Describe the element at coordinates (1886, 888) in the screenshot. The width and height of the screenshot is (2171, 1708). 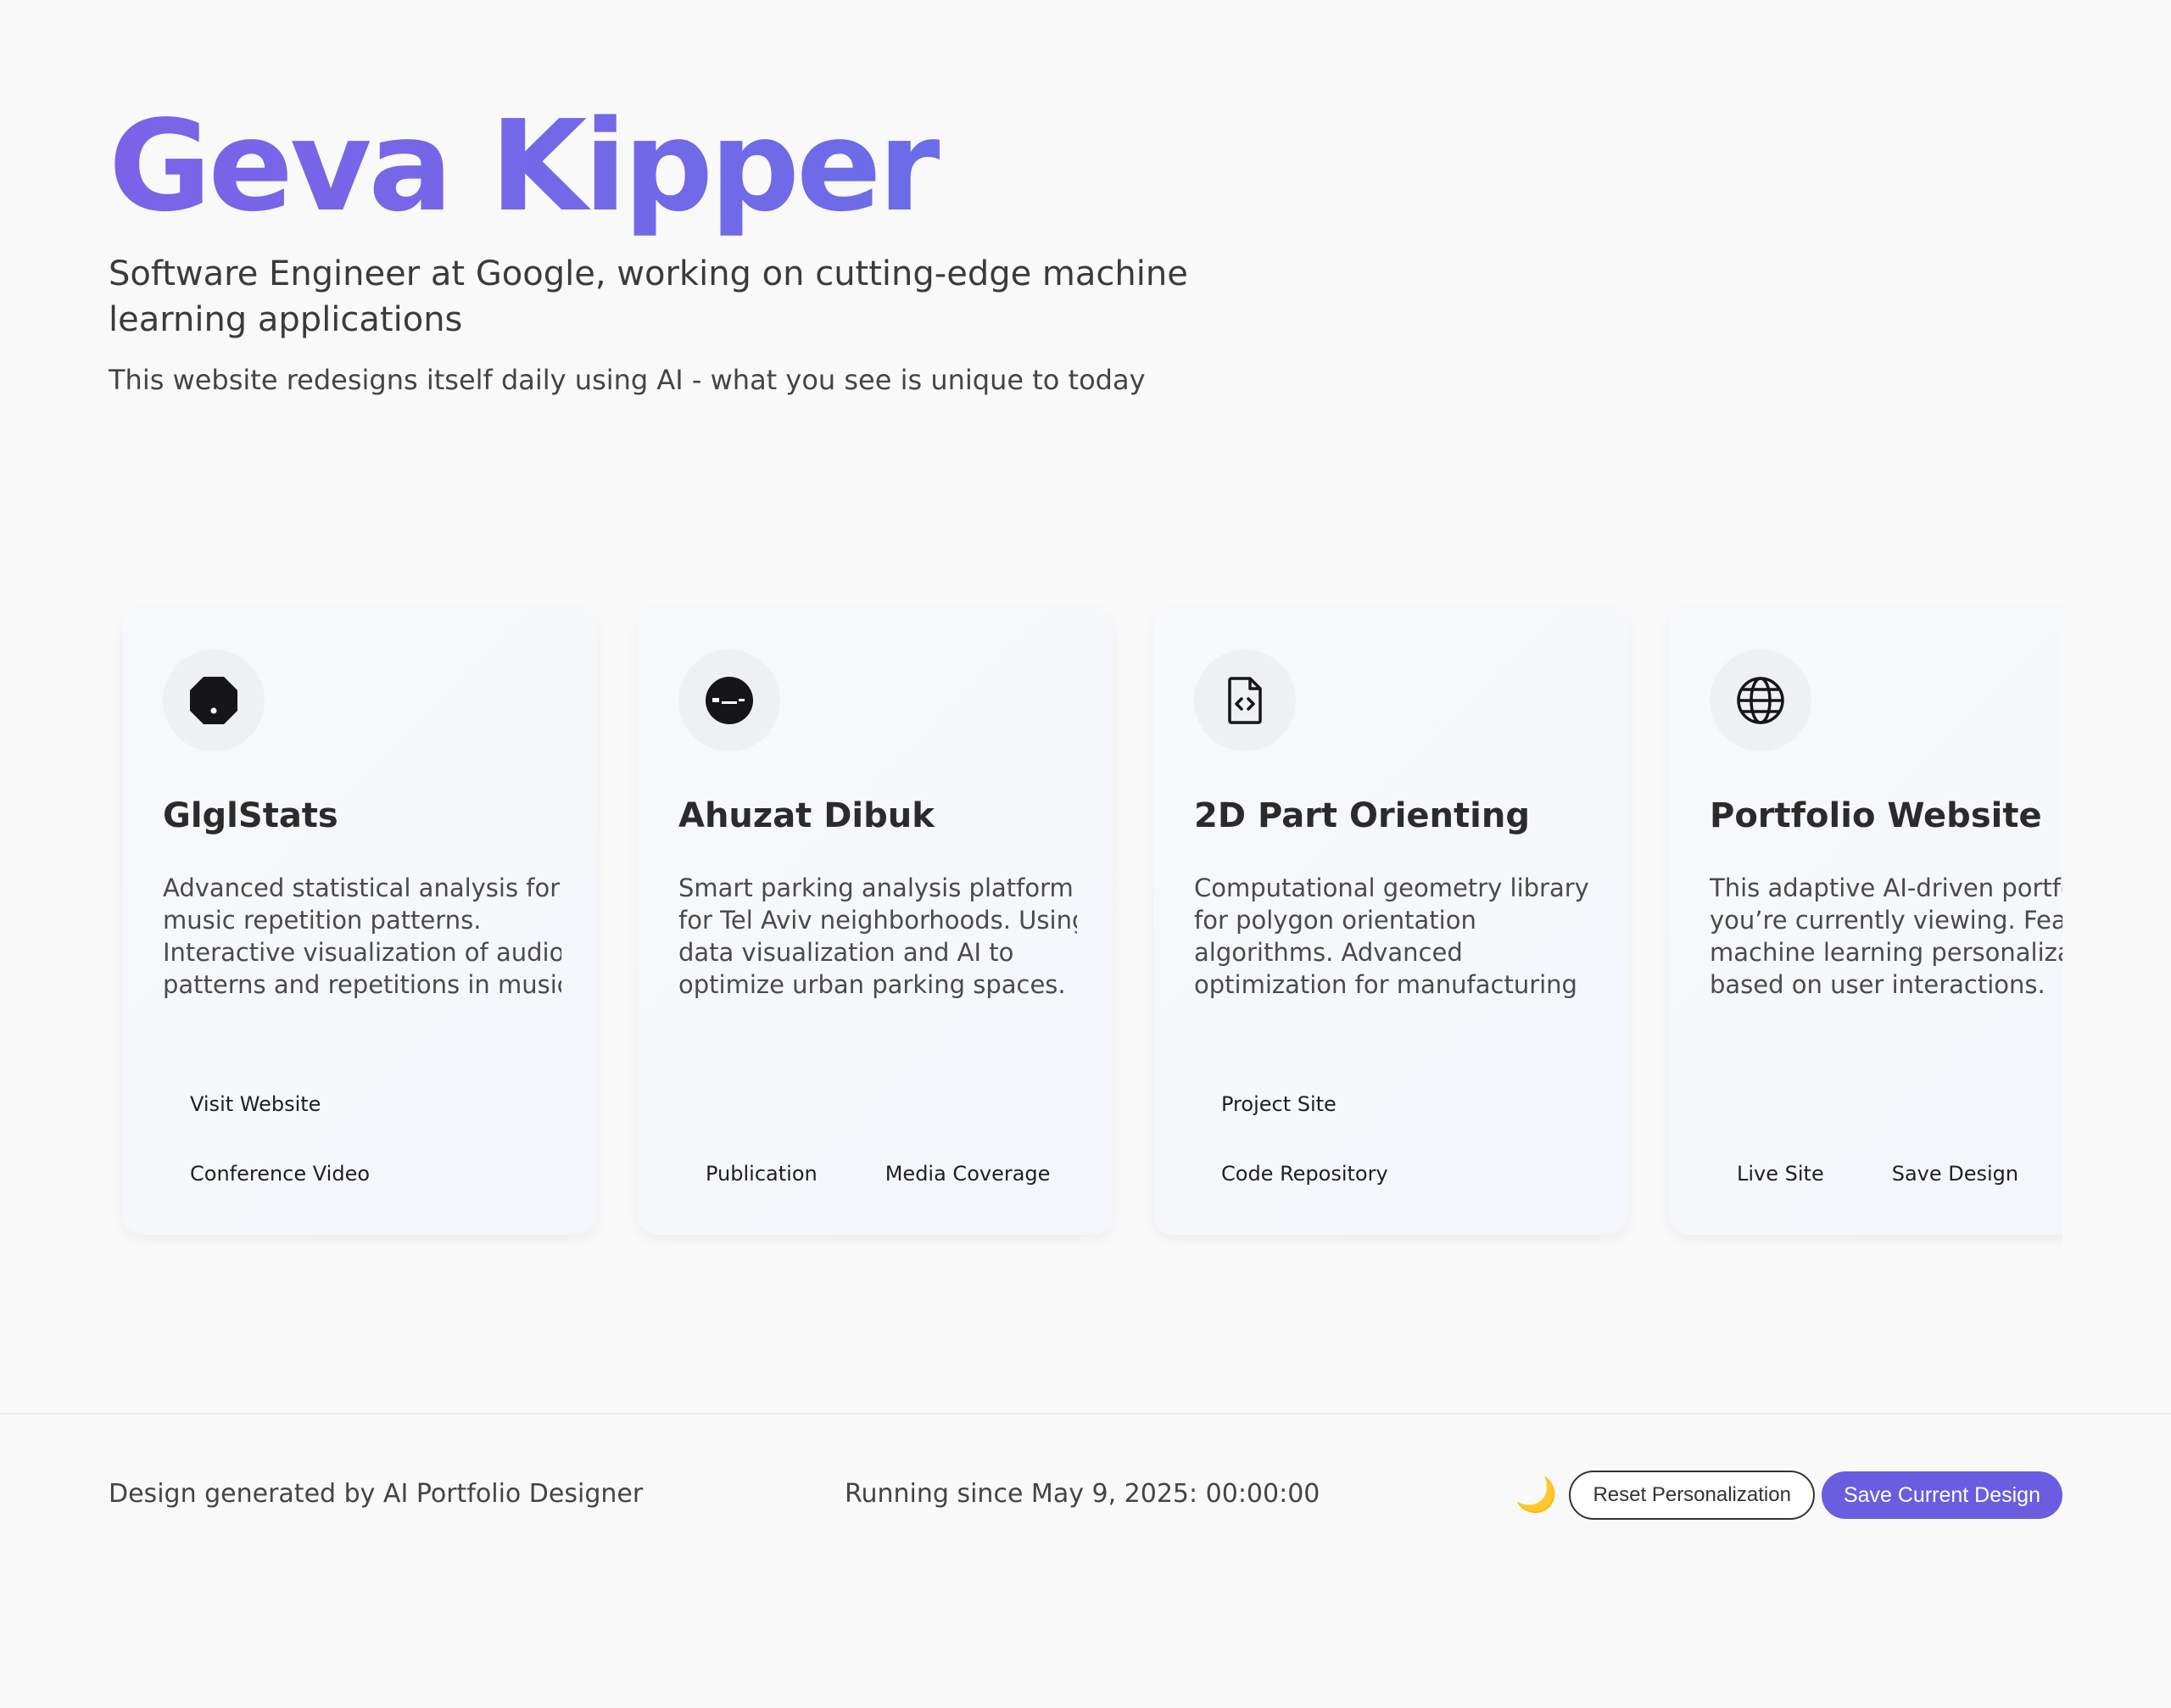
I see `description-line: This adaptive AI-driven portfolio` at that location.